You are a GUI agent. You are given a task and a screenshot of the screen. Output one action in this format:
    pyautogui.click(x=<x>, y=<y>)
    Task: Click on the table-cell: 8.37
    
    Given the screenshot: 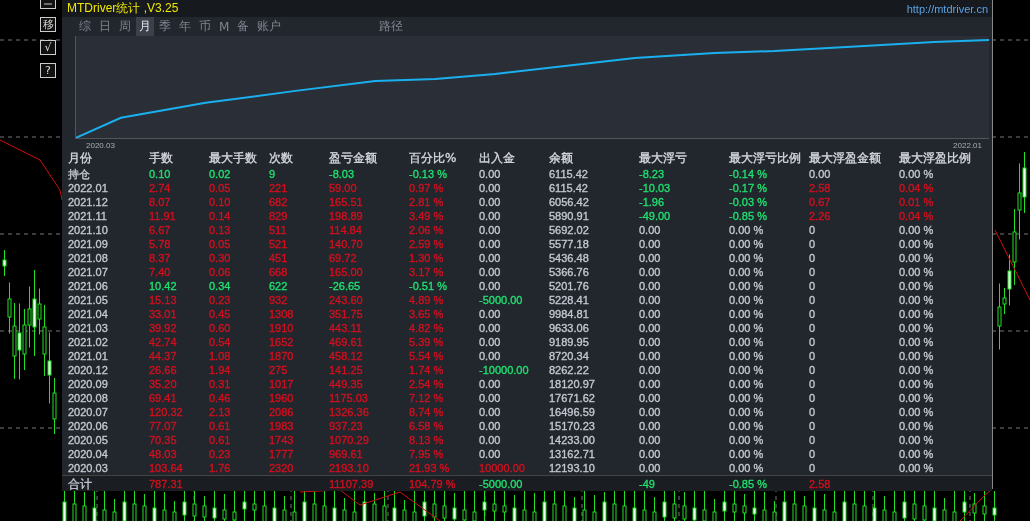 What is the action you would take?
    pyautogui.click(x=160, y=257)
    